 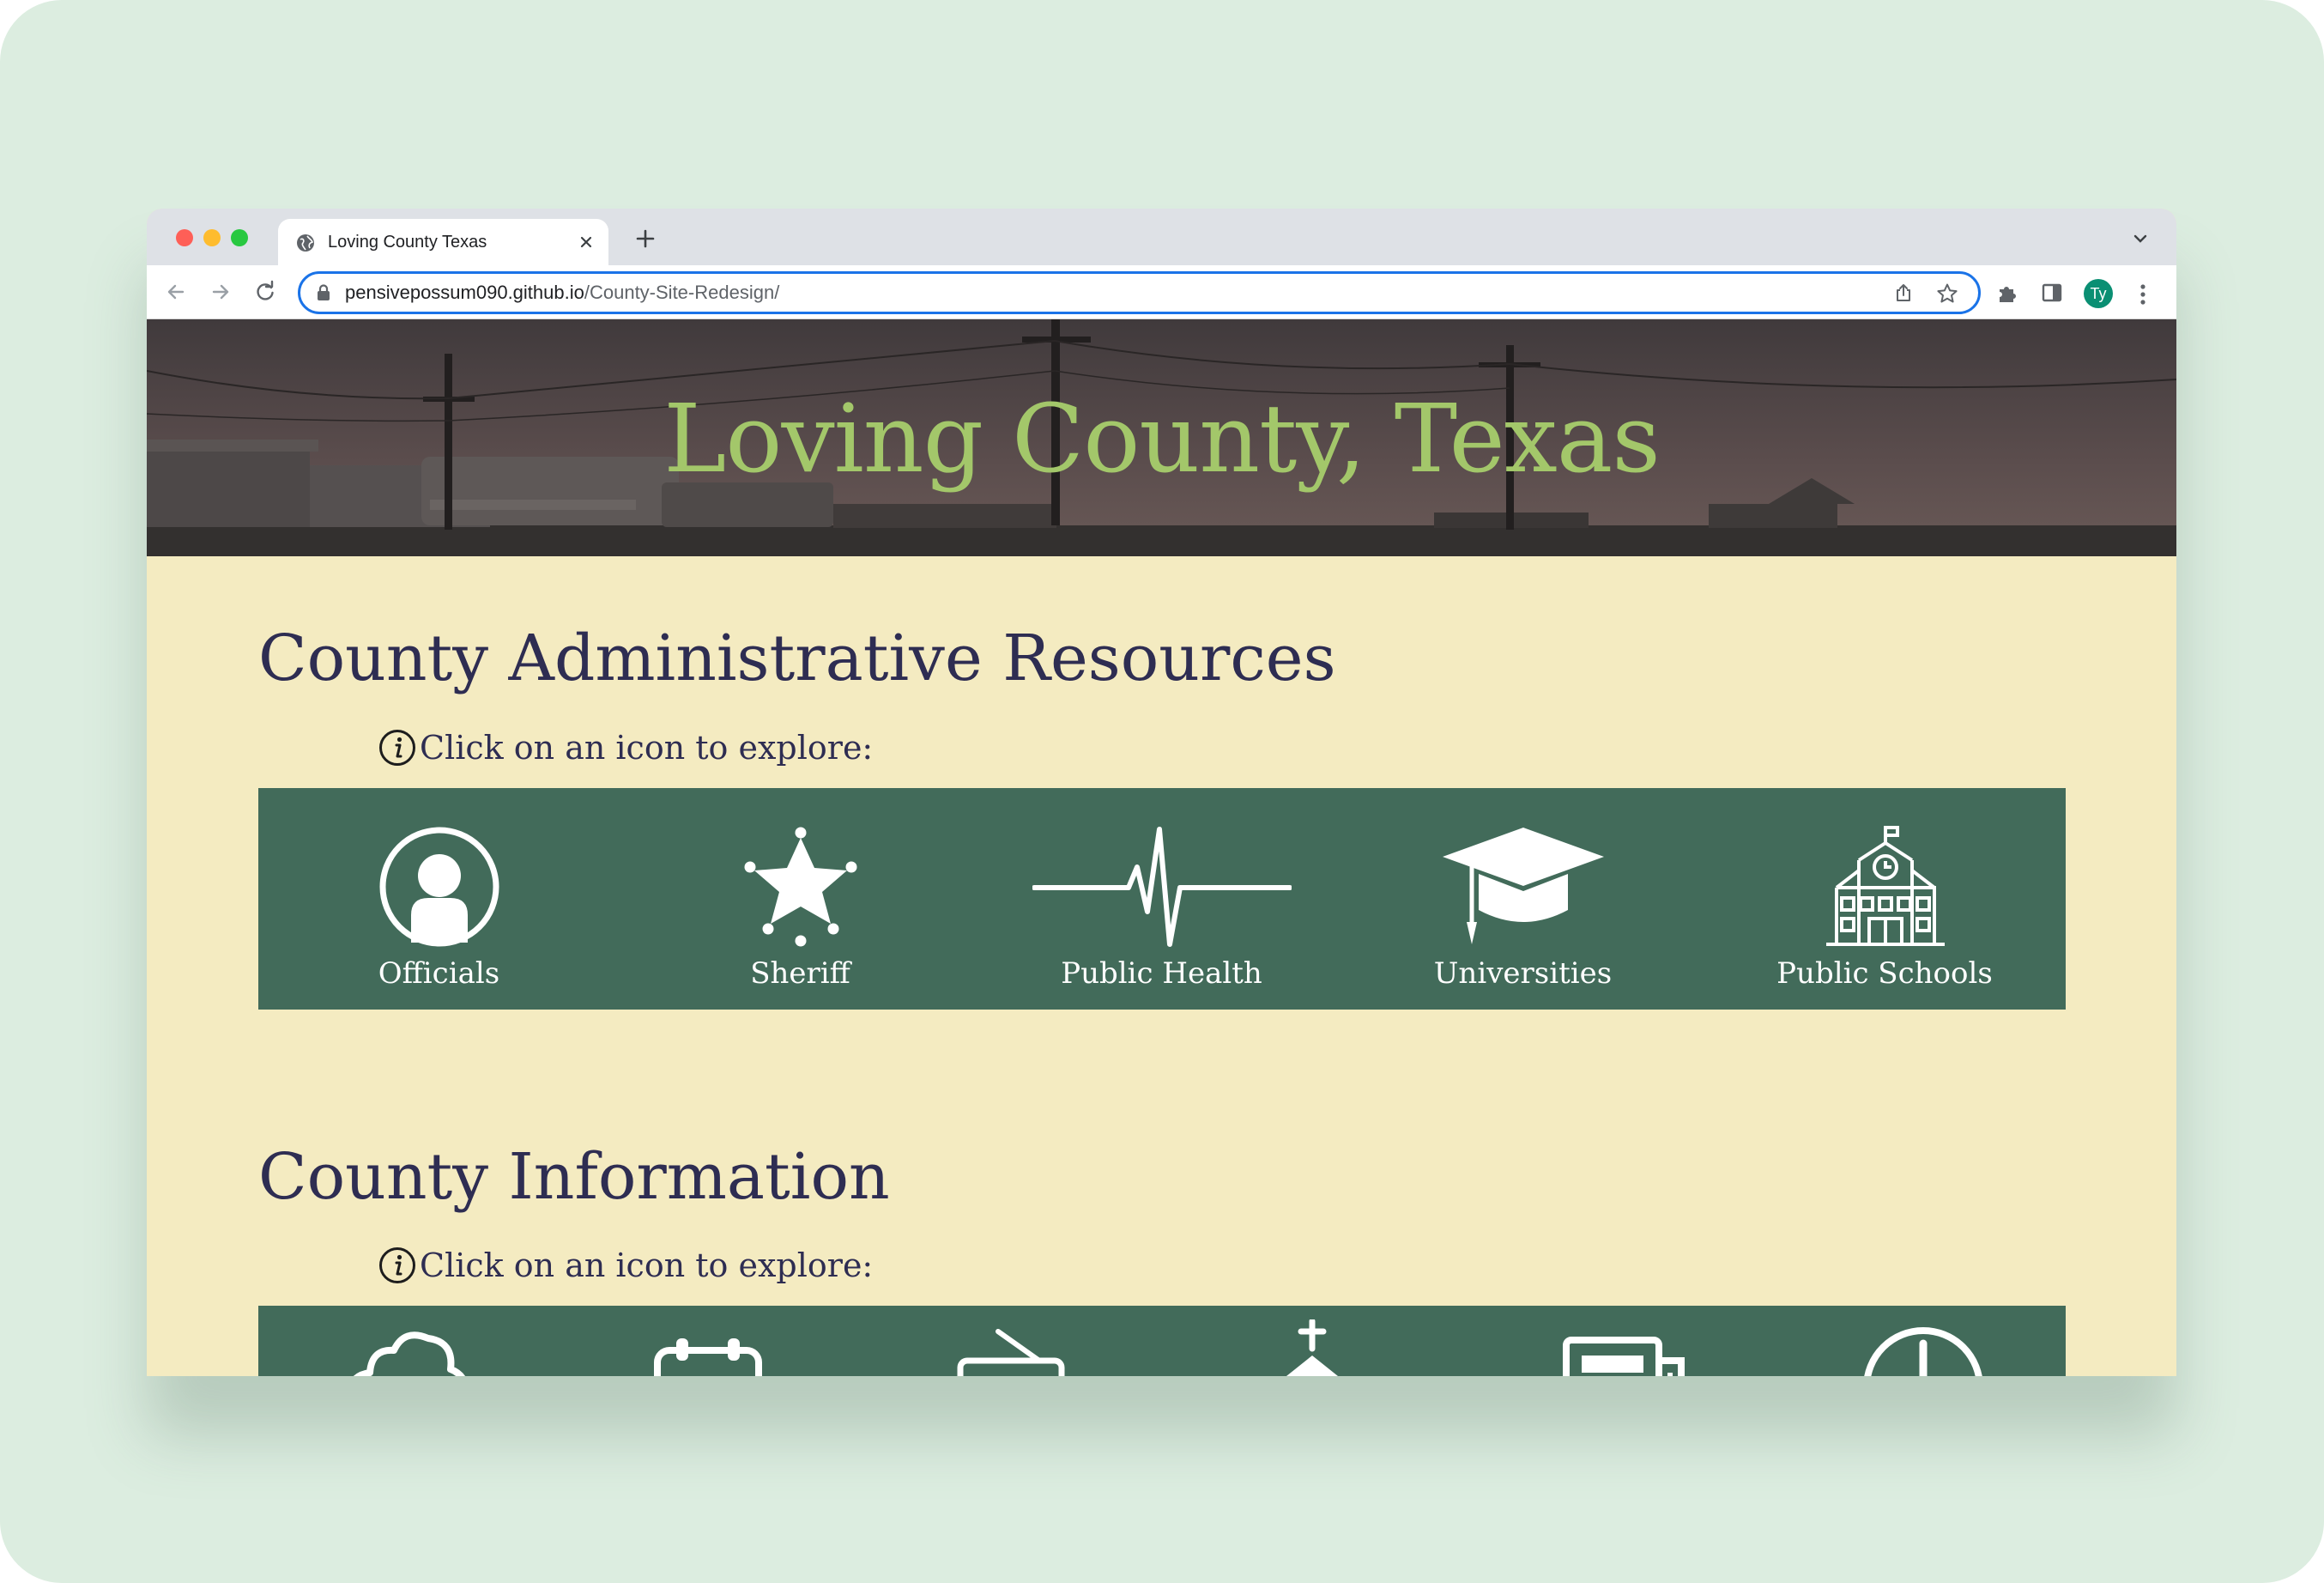 What do you see at coordinates (797, 658) in the screenshot?
I see `admin-resources-heading: County Administrative Resources` at bounding box center [797, 658].